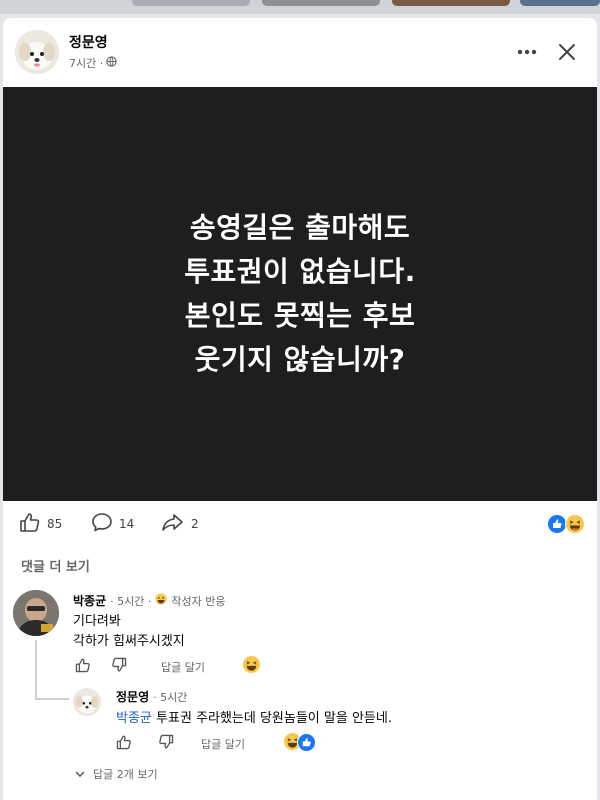 The image size is (600, 800). I want to click on like-action: 85, so click(40, 523).